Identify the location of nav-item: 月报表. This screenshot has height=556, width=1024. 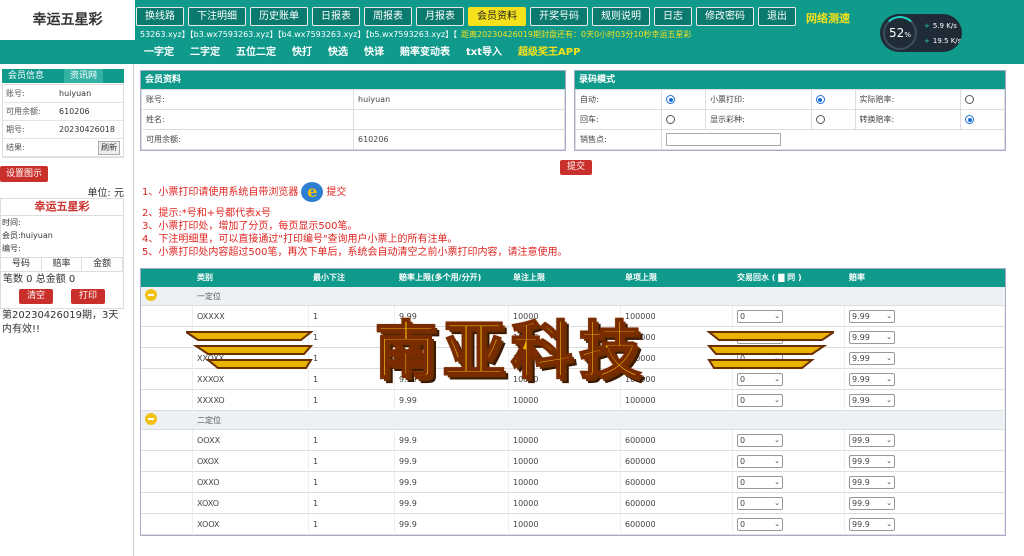
(440, 16).